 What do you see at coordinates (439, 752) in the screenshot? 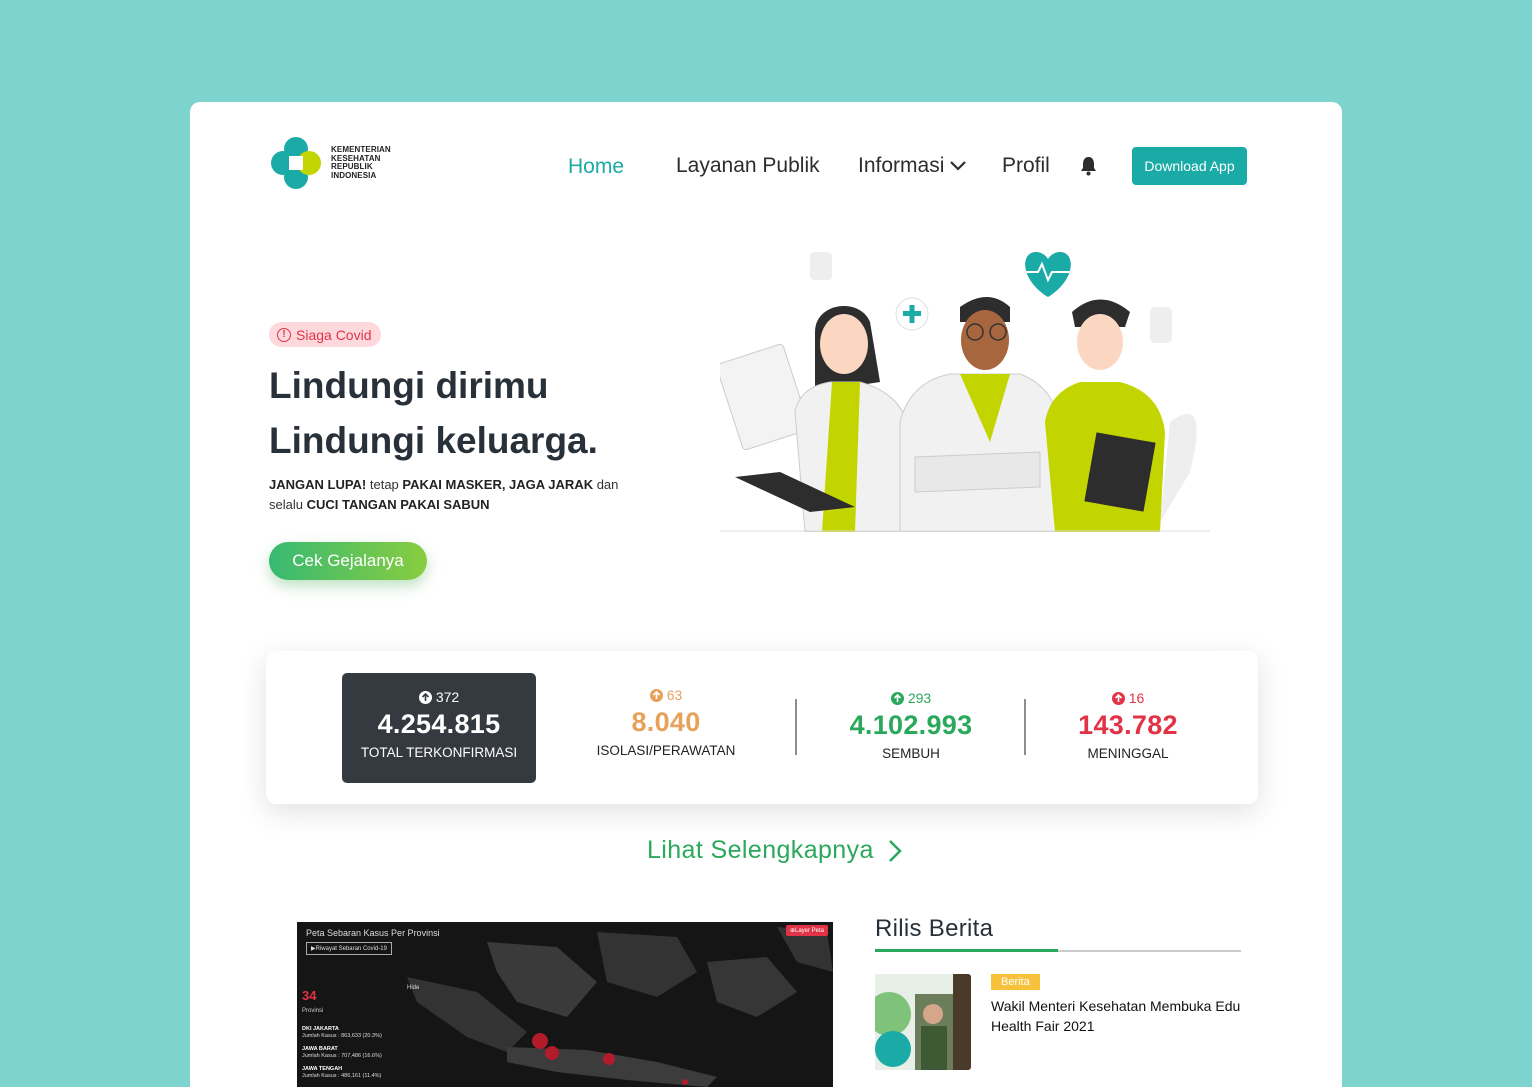
I see `stat-label: TOTAL TERKONFIRMASI` at bounding box center [439, 752].